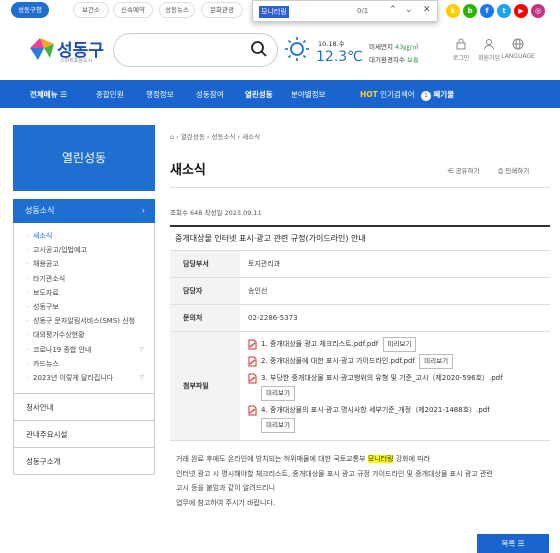  I want to click on search-highlight: 모니터링, so click(380, 459).